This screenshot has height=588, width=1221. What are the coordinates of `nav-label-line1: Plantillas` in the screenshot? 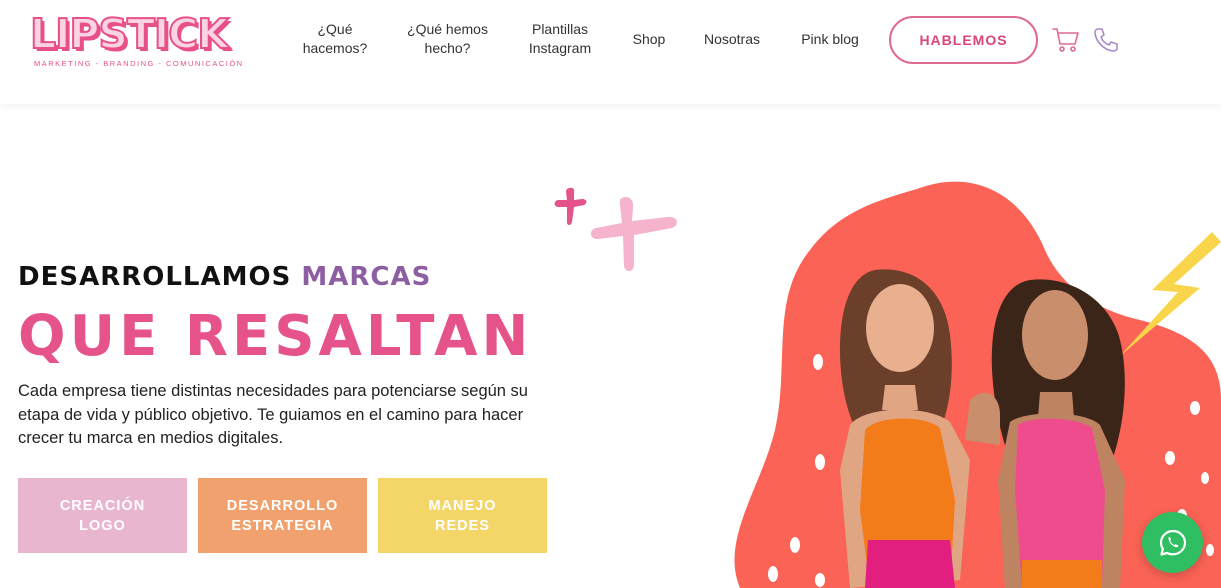 It's located at (560, 29).